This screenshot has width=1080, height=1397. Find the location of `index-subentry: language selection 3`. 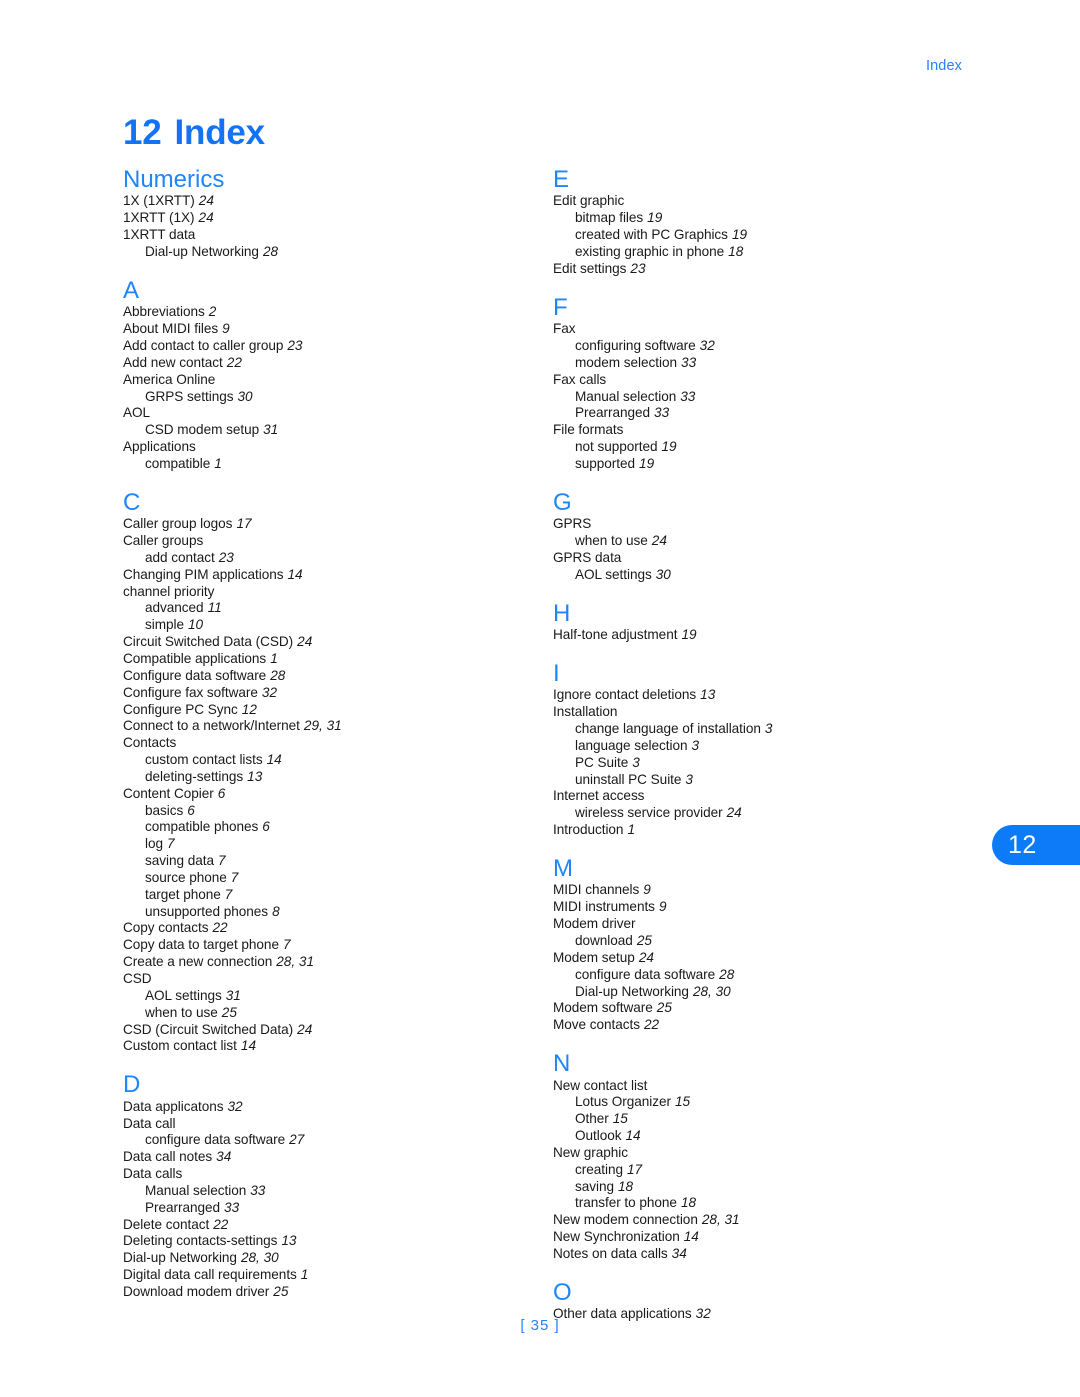

index-subentry: language selection 3 is located at coordinates (753, 746).